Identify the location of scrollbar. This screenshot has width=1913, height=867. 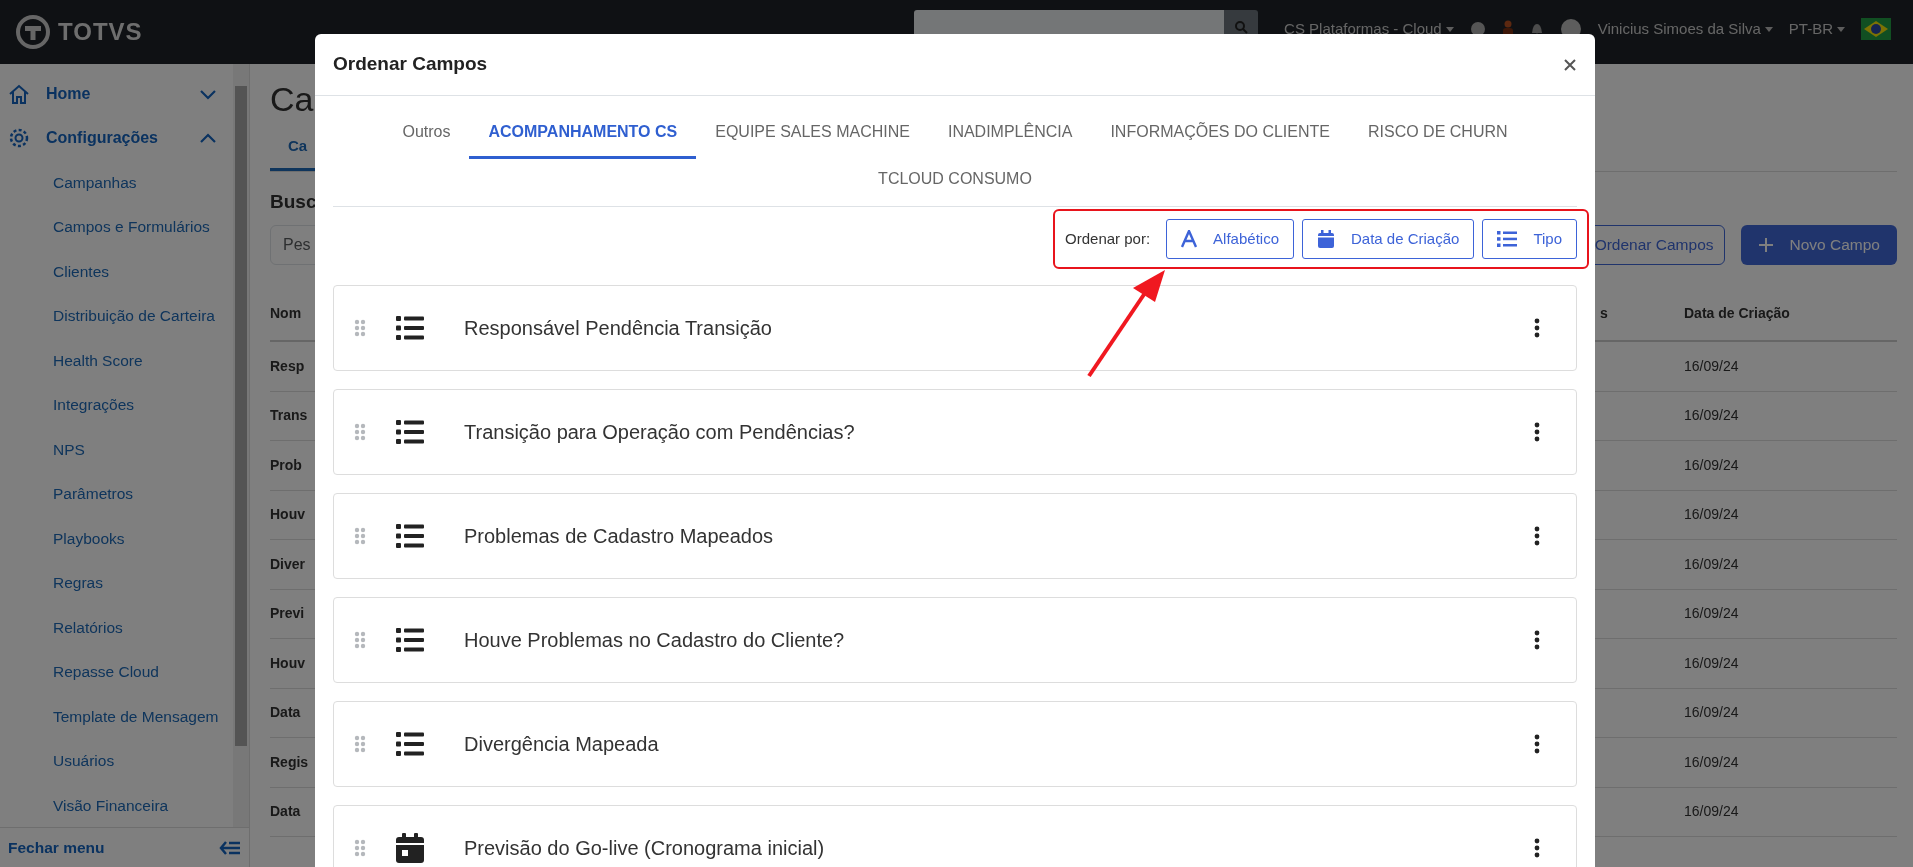
(241, 446).